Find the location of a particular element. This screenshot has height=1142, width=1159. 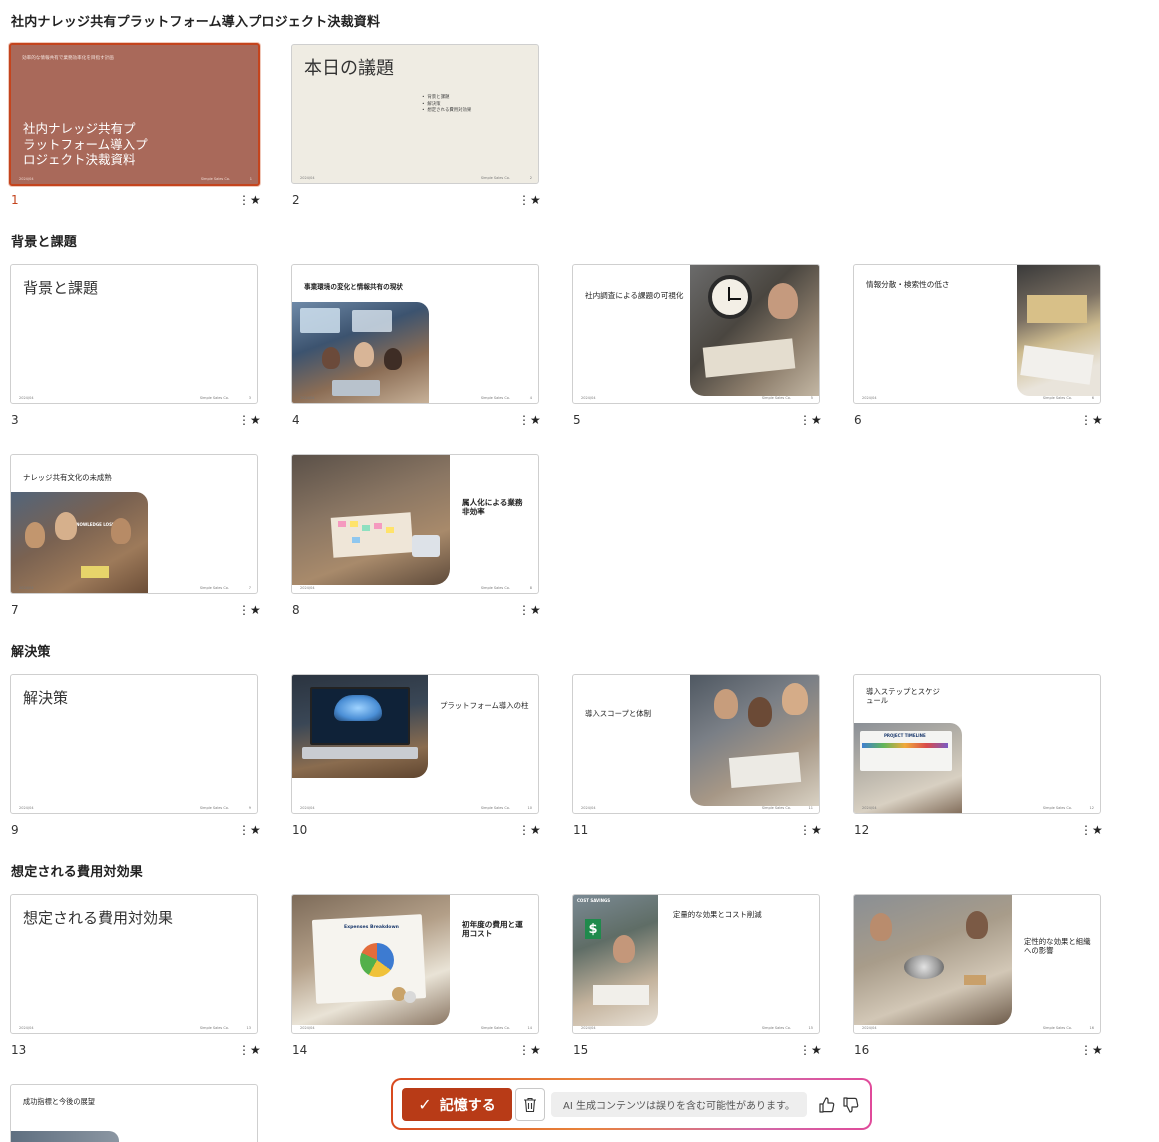

slide-footer: 2024/04 Simple Sales Co. 14 is located at coordinates (416, 1028).